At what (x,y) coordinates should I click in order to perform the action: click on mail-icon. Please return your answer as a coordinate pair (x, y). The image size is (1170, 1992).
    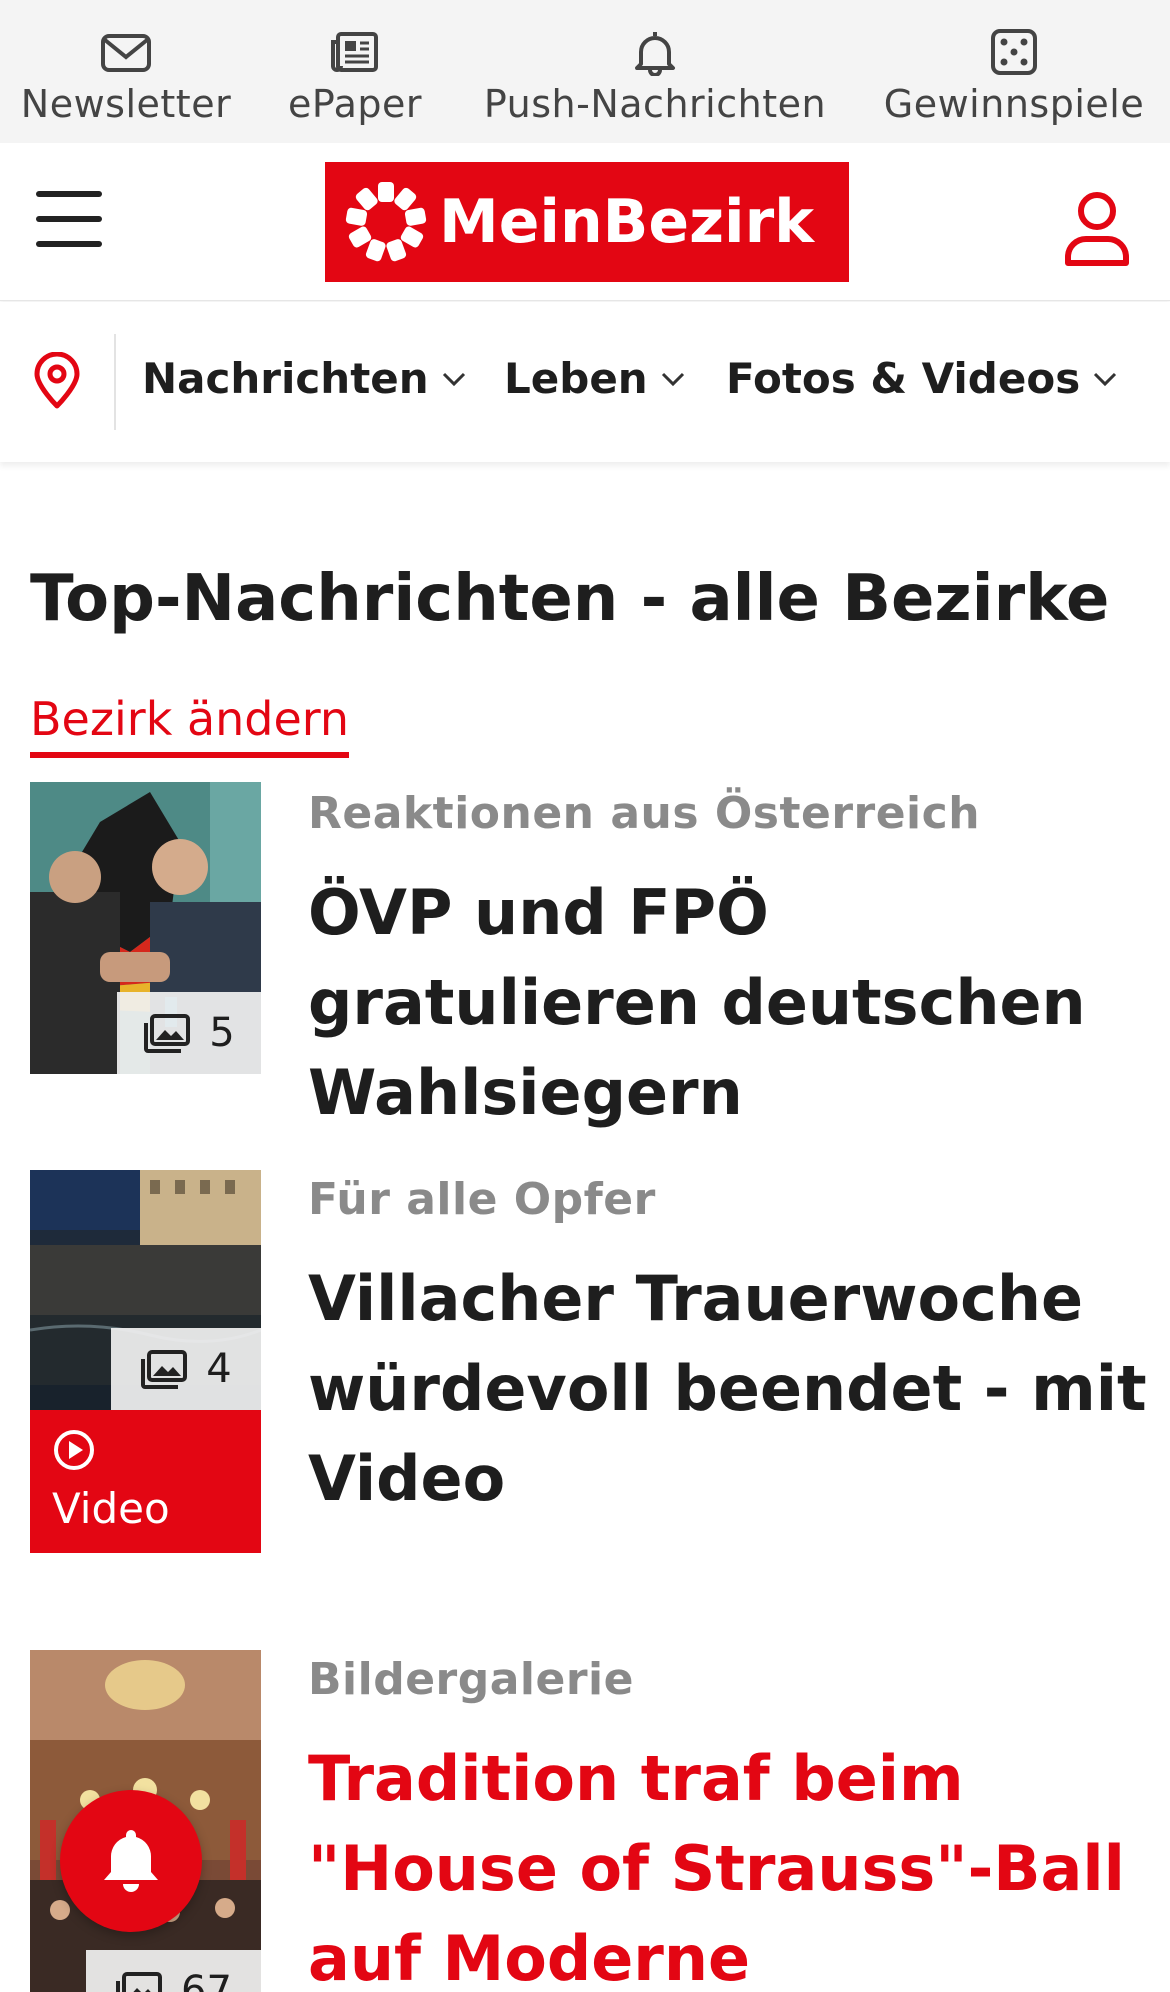
    Looking at the image, I should click on (126, 53).